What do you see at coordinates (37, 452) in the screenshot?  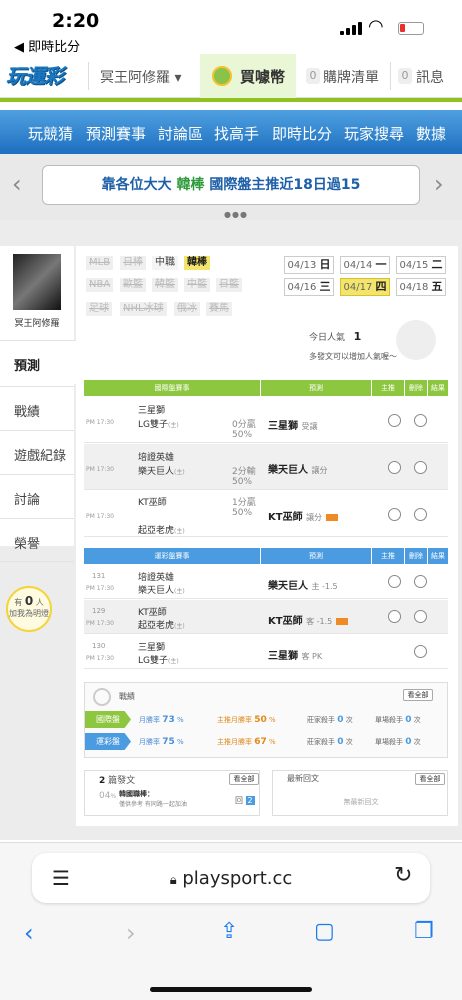 I see `sidebar-item-game-log: 遊戲紀錄` at bounding box center [37, 452].